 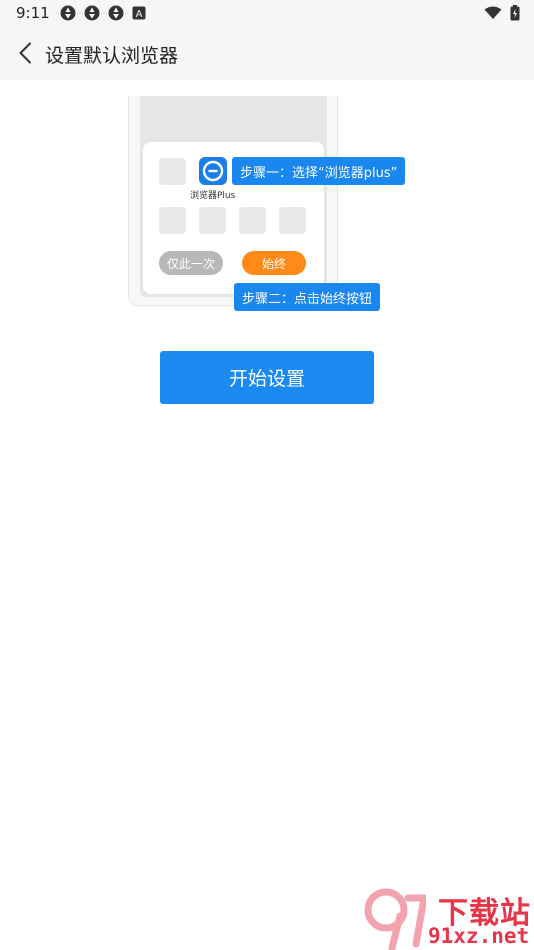 What do you see at coordinates (112, 56) in the screenshot?
I see `page-title: 设置默认浏览器` at bounding box center [112, 56].